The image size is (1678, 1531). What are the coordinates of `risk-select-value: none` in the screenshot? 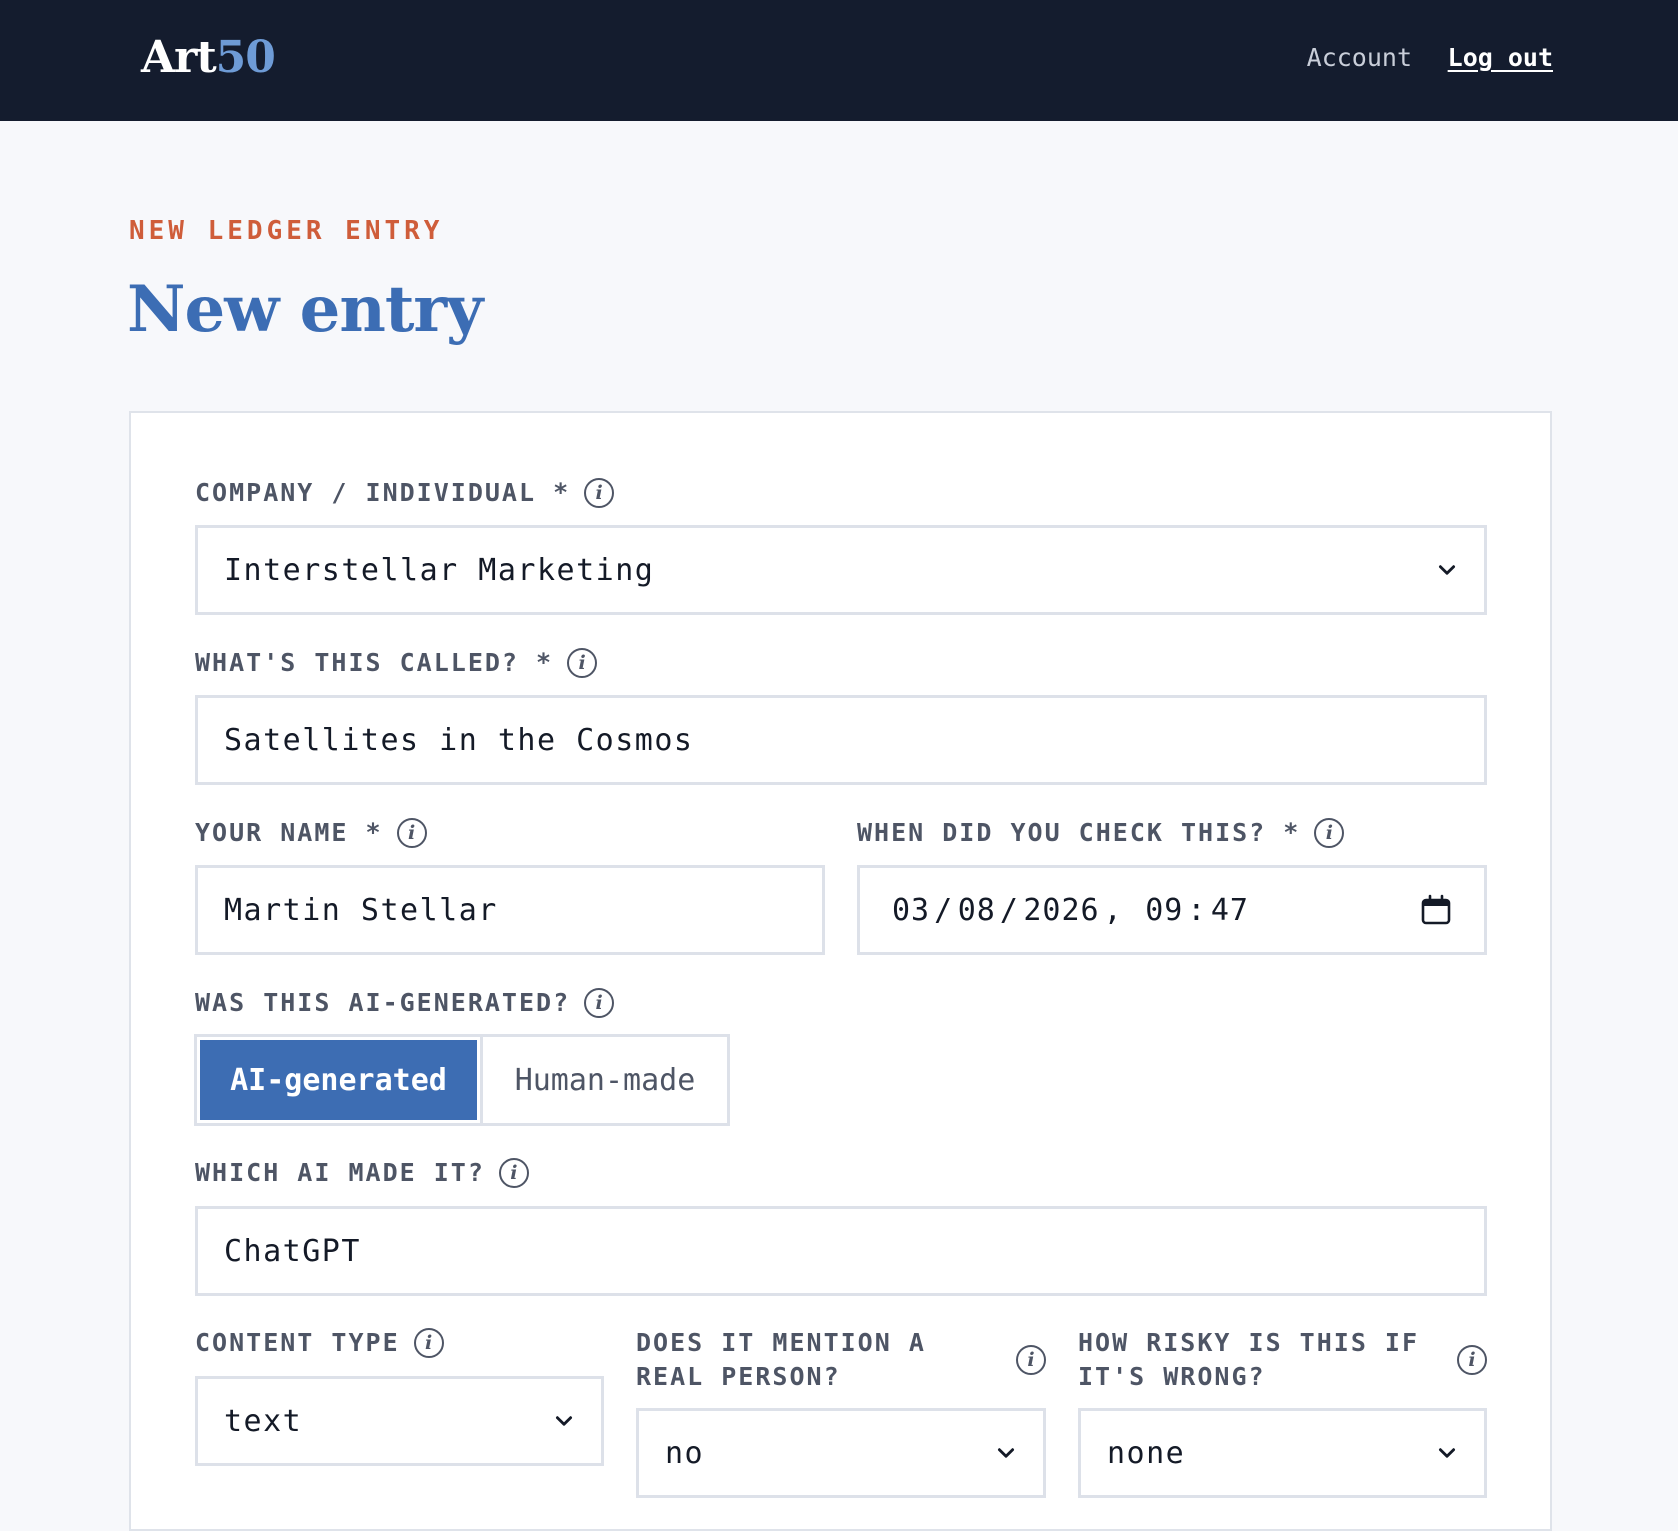 It's located at (1146, 1453).